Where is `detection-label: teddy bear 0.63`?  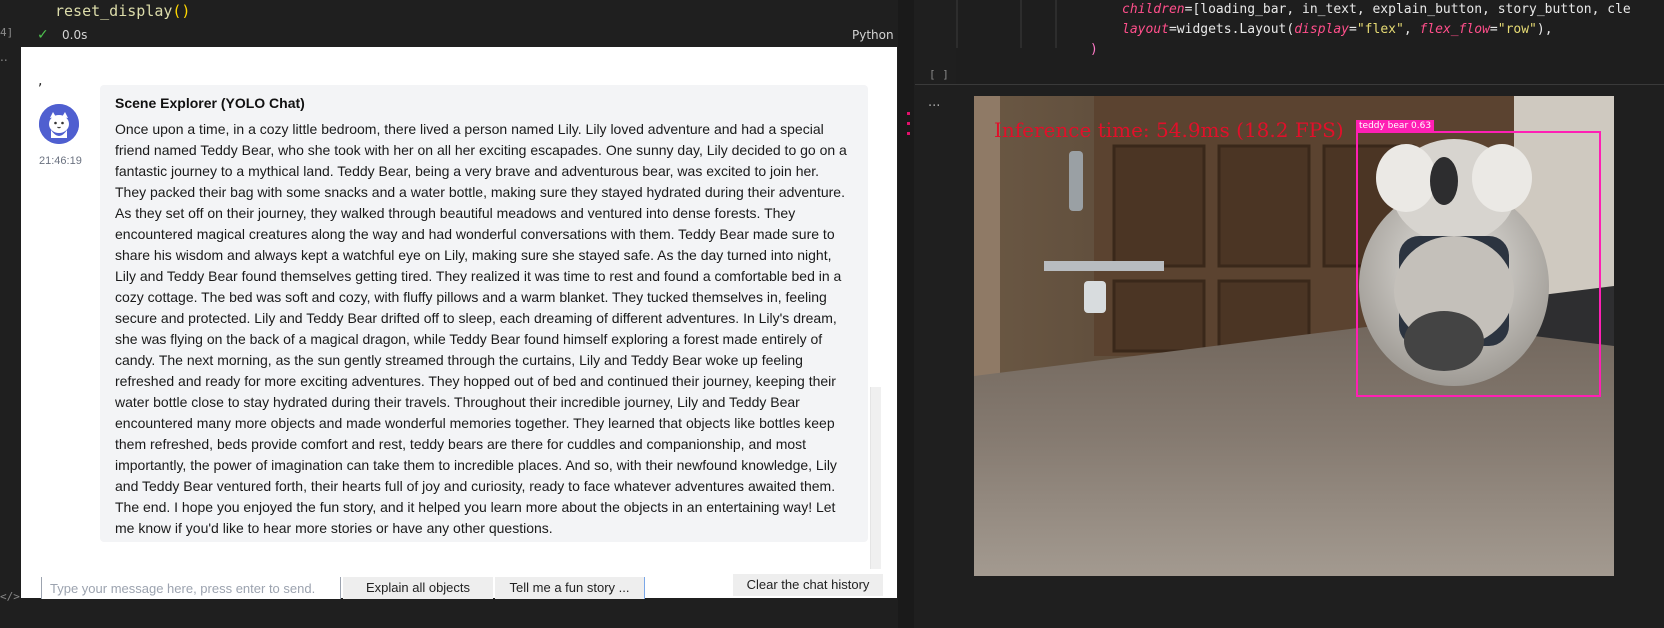 detection-label: teddy bear 0.63 is located at coordinates (1395, 126).